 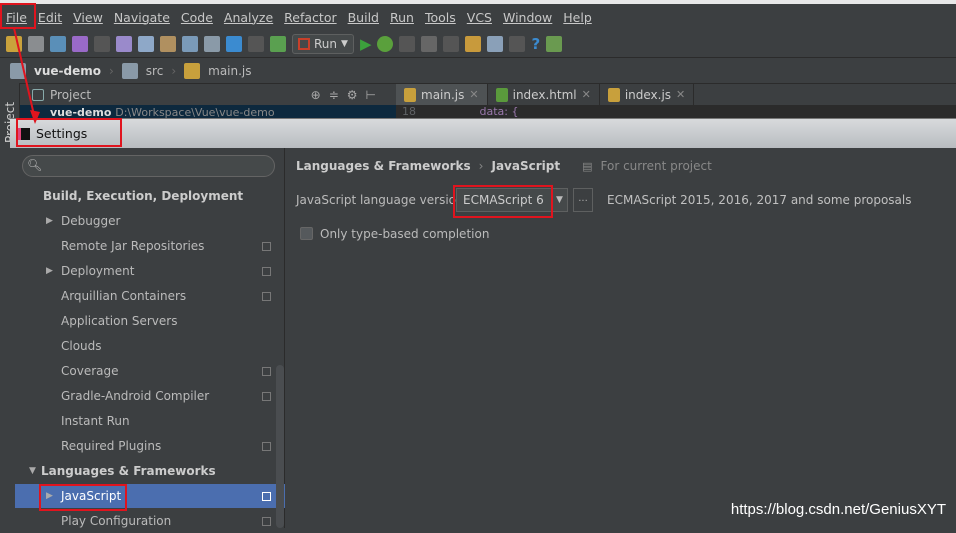 I want to click on menu-help: Help, so click(x=577, y=17).